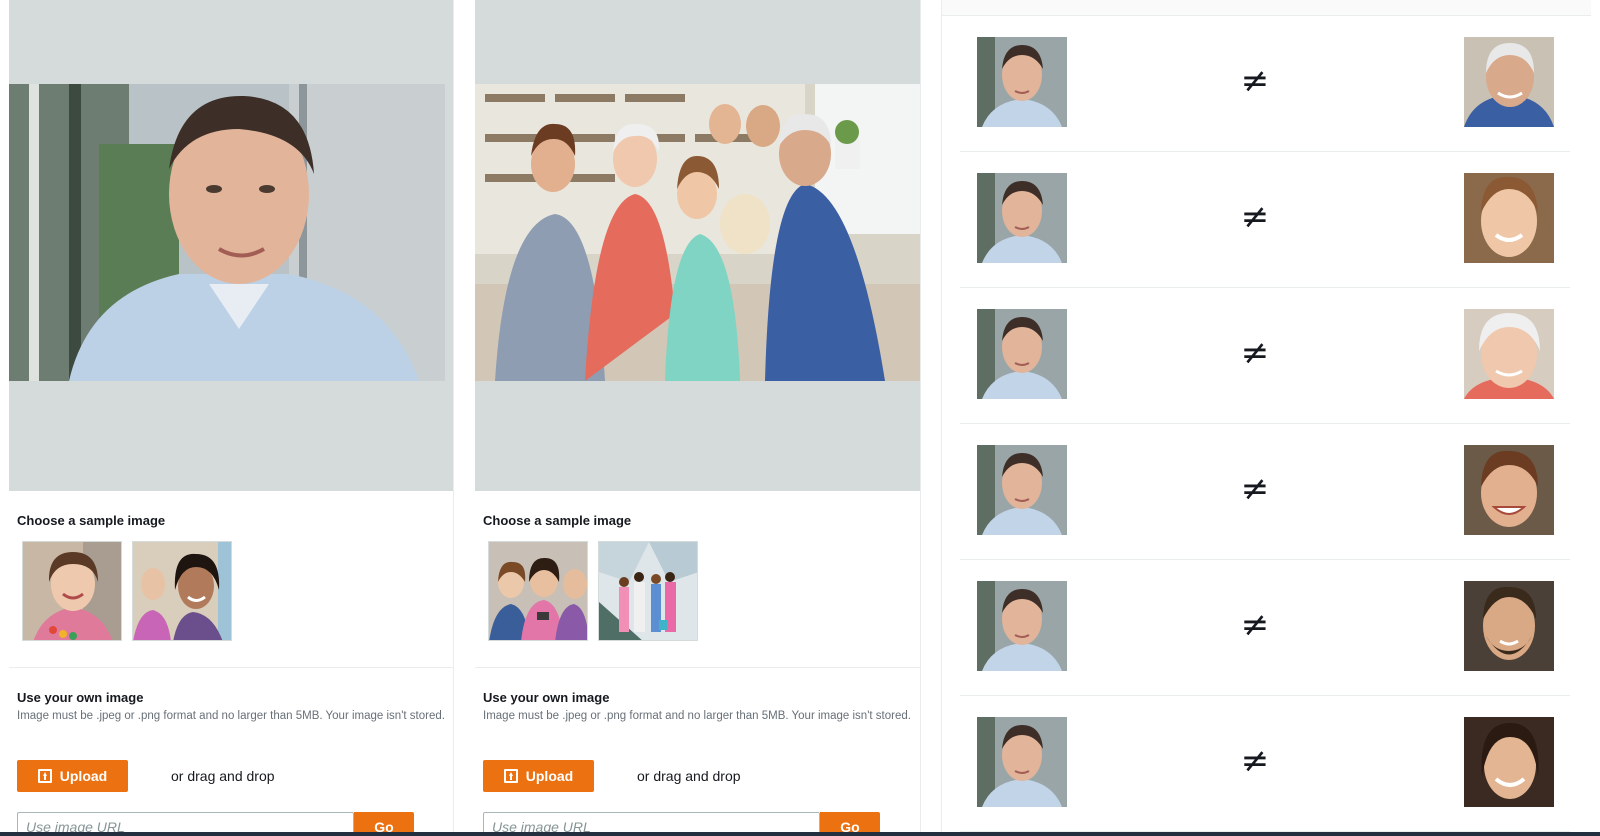  What do you see at coordinates (697, 232) in the screenshot?
I see `target-photo-family` at bounding box center [697, 232].